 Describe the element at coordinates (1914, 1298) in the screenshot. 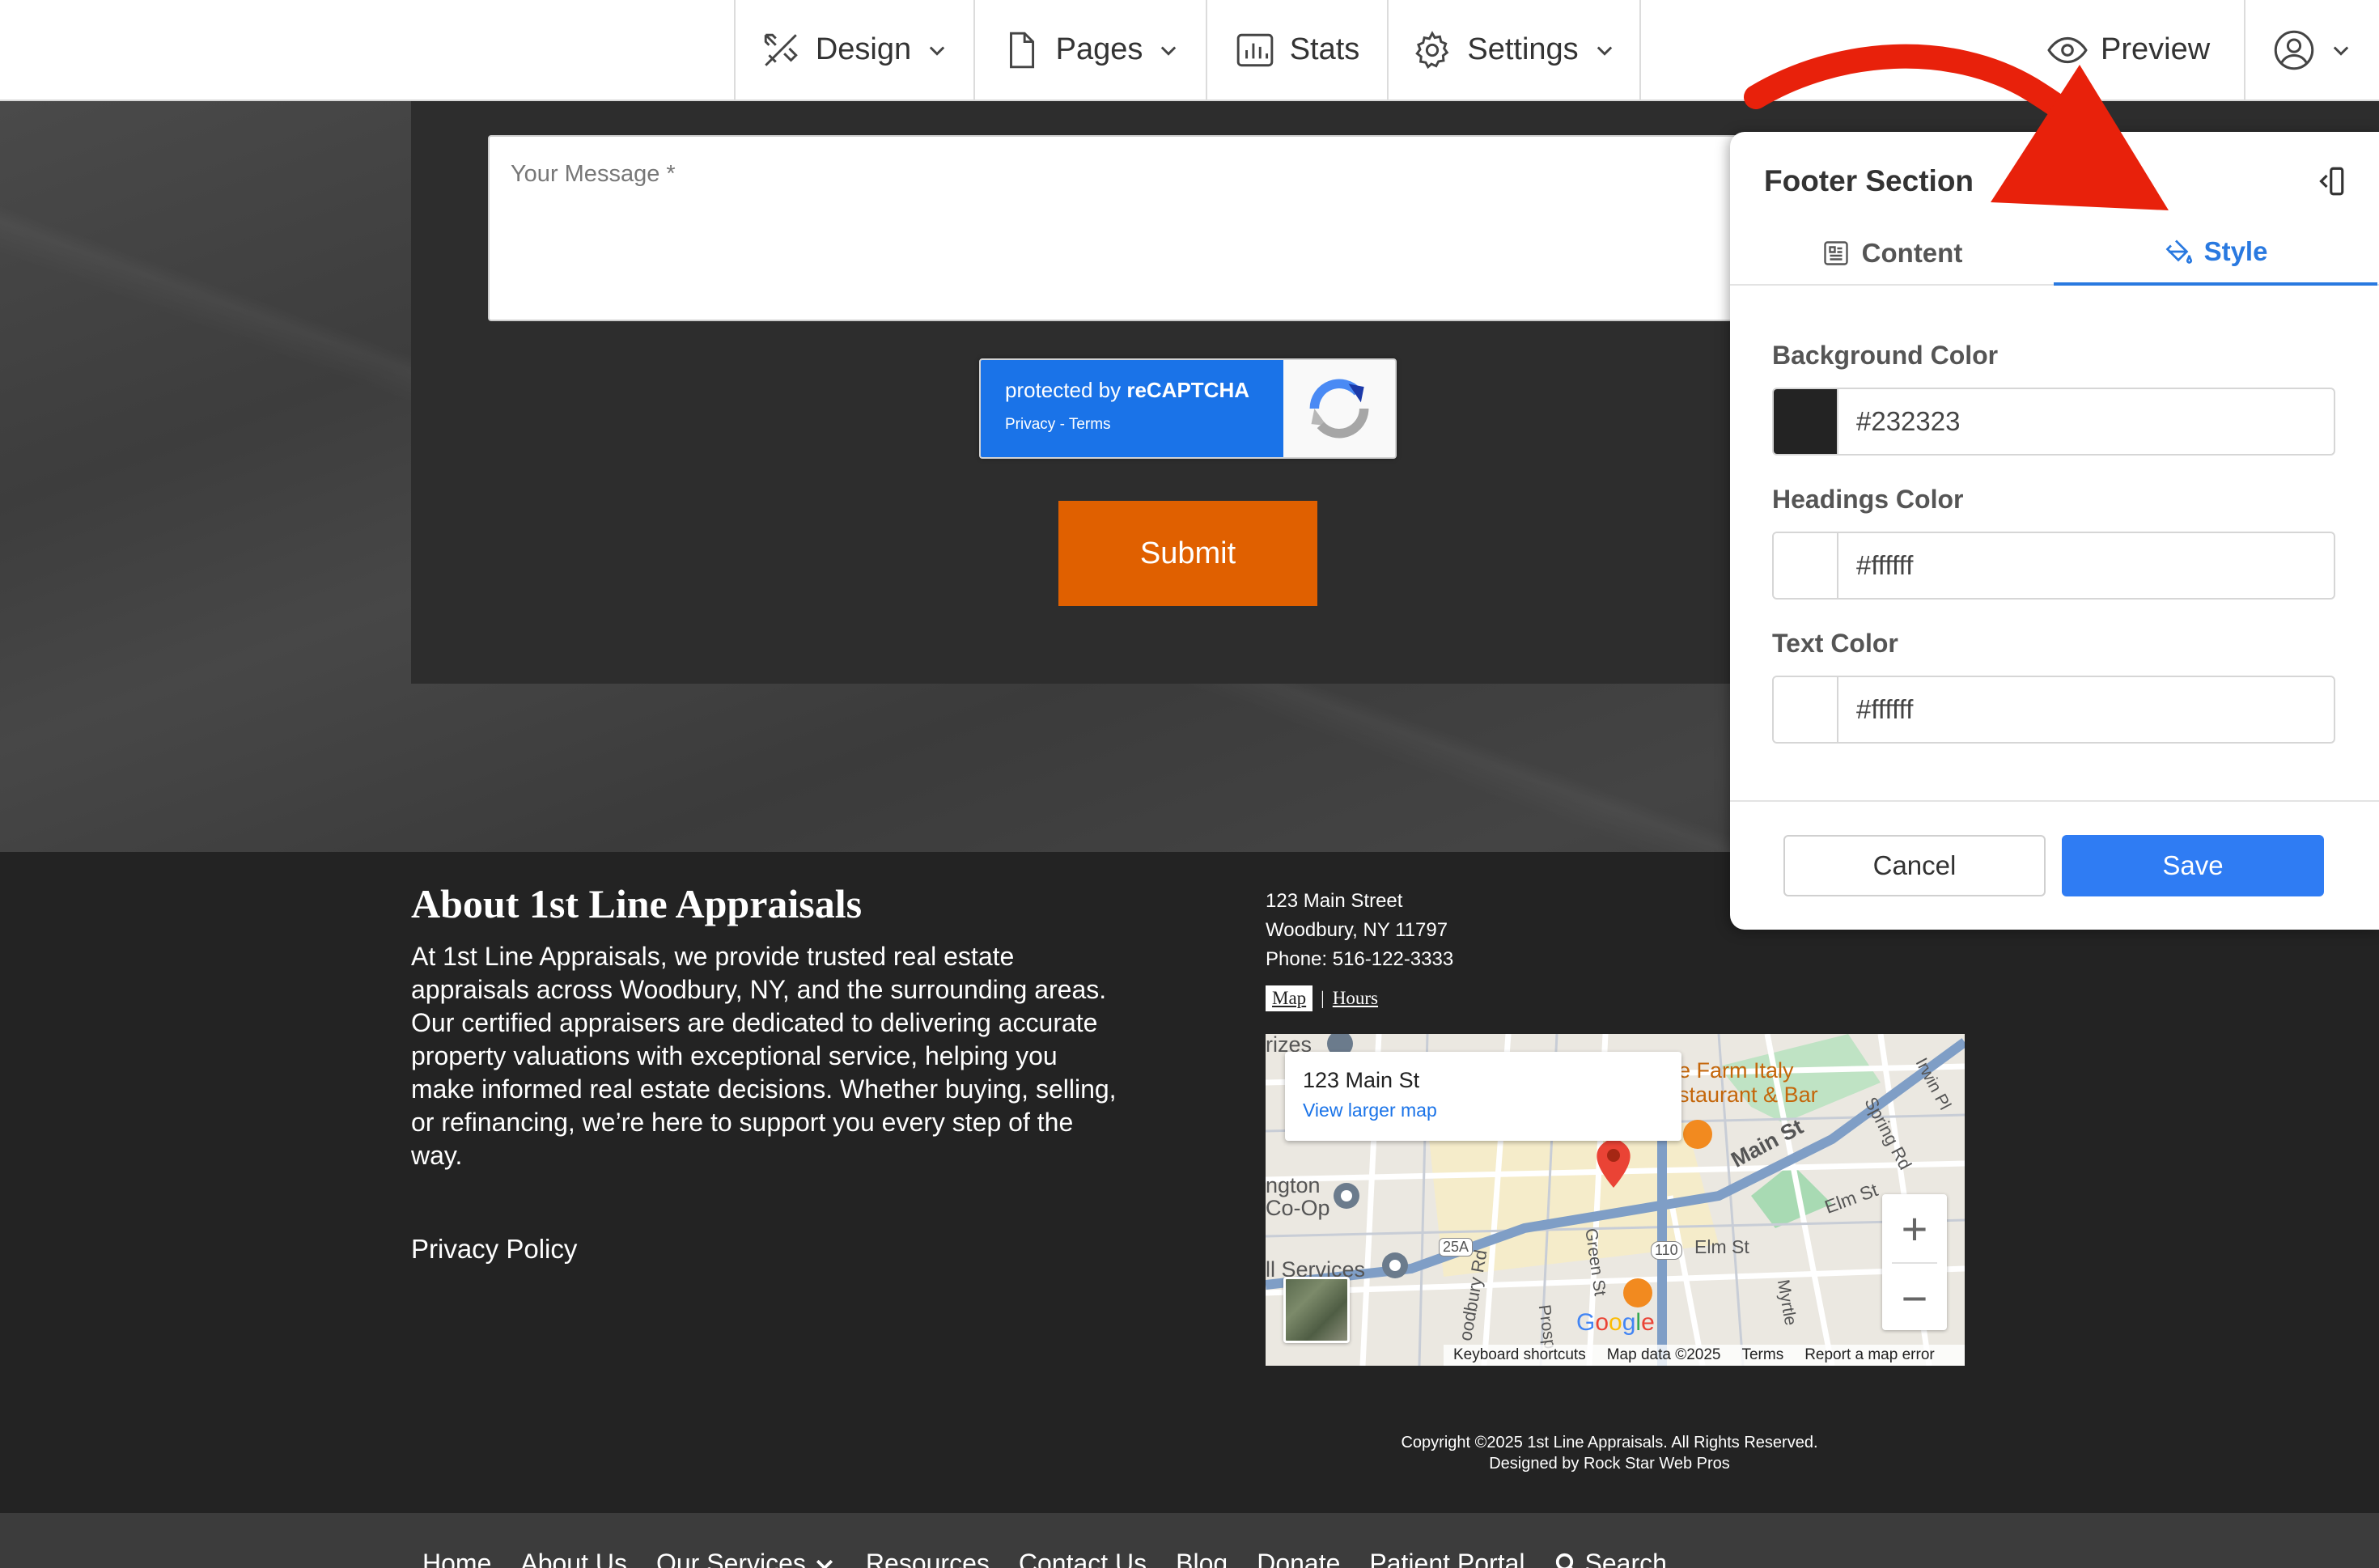

I see `zoom-out-button: −` at that location.